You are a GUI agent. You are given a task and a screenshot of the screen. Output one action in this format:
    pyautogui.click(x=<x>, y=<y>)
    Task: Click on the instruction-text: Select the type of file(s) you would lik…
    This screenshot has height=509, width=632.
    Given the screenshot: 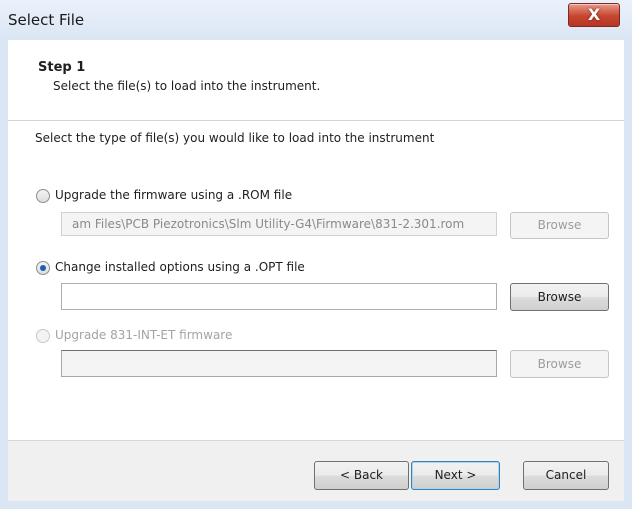 What is the action you would take?
    pyautogui.click(x=235, y=138)
    